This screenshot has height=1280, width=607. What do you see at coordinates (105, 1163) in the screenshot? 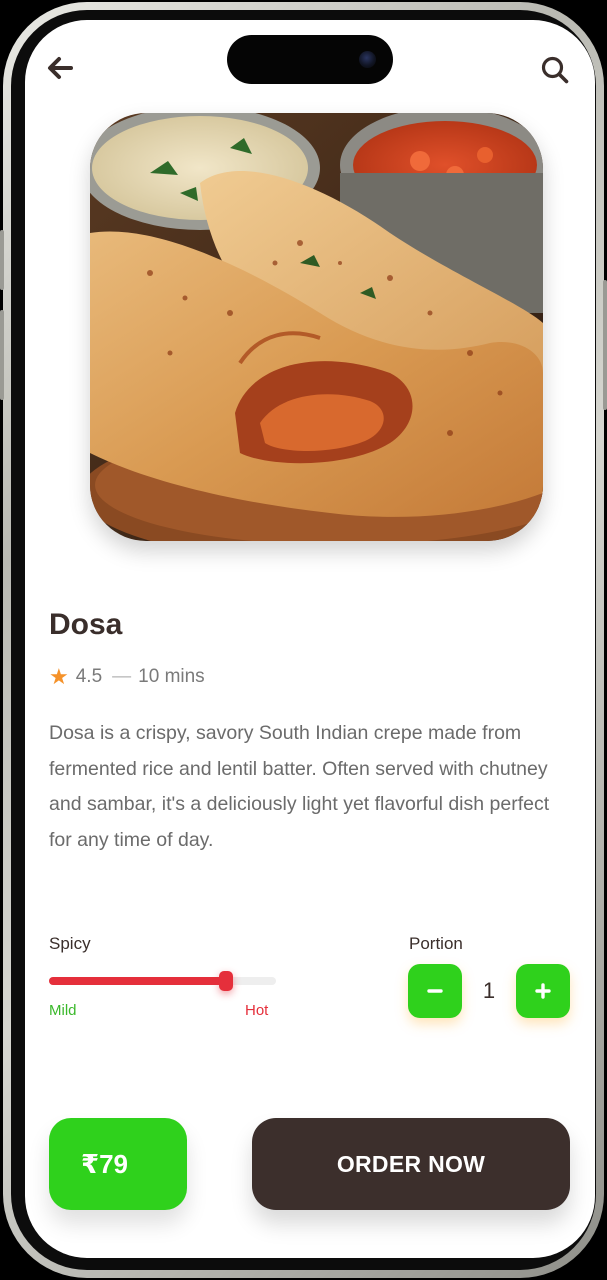
I see `price-value: ₹79` at bounding box center [105, 1163].